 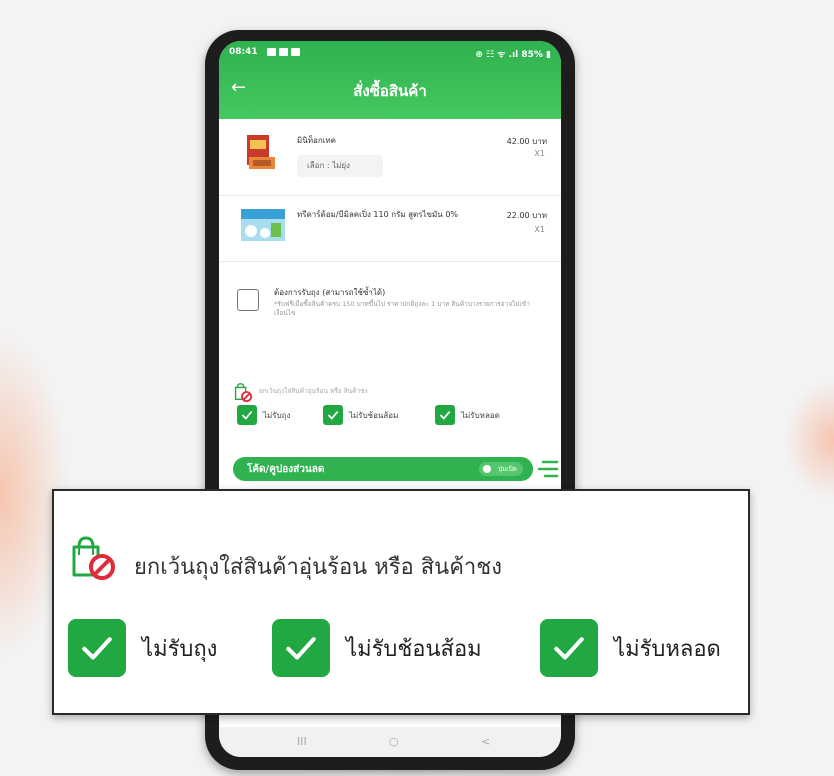 What do you see at coordinates (548, 469) in the screenshot?
I see `speed-lines-icon` at bounding box center [548, 469].